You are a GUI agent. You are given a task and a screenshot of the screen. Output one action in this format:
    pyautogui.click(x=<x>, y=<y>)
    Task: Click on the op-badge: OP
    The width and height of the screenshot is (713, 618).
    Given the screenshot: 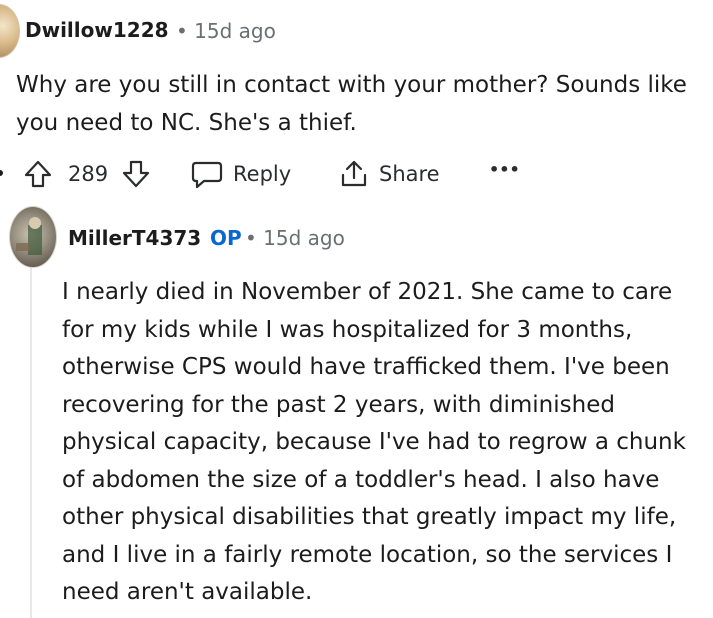 What is the action you would take?
    pyautogui.click(x=226, y=238)
    